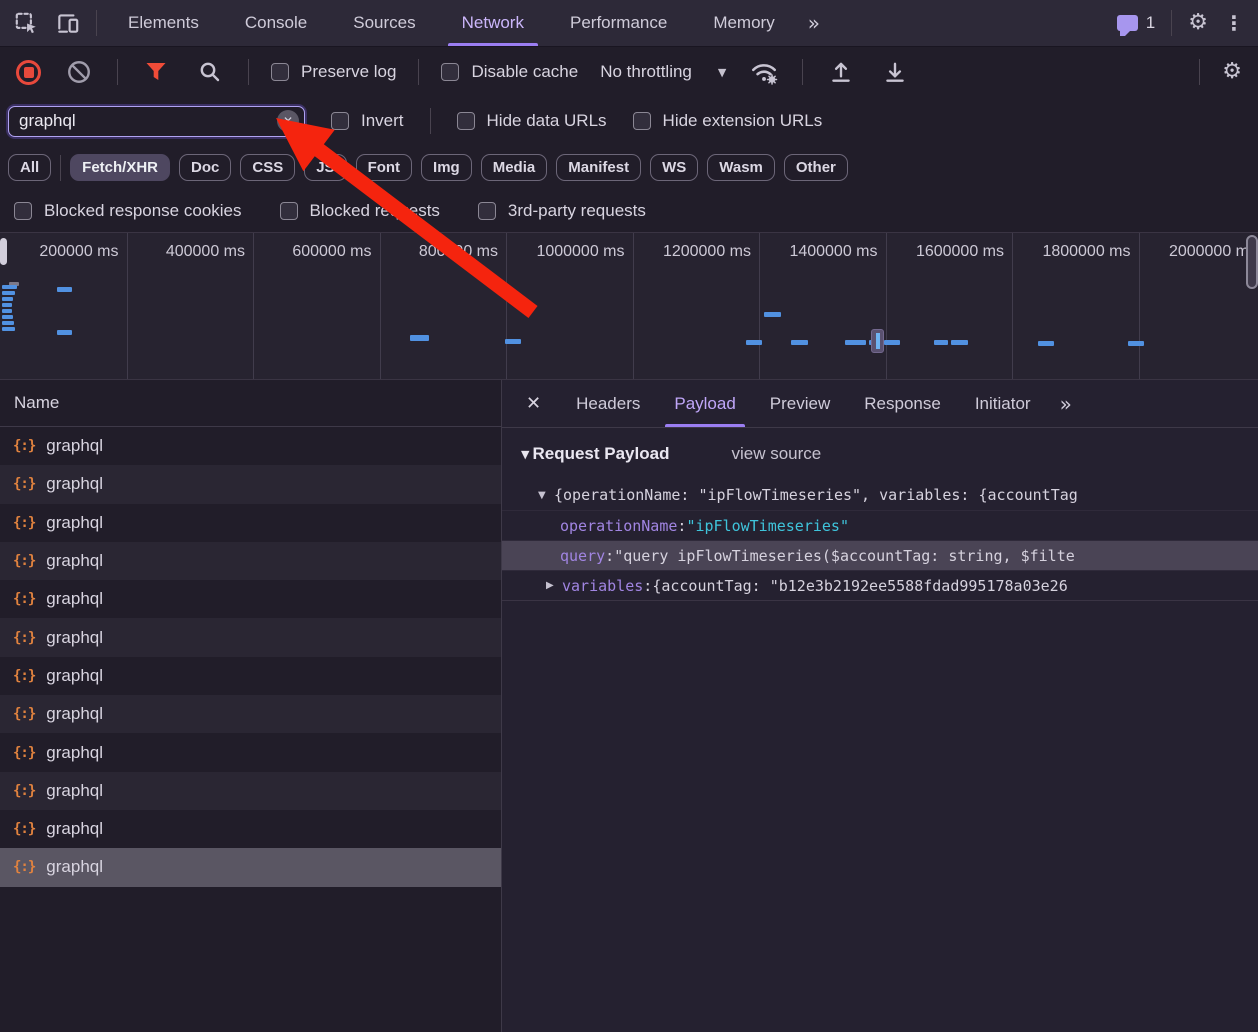 The image size is (1258, 1032). Describe the element at coordinates (814, 23) in the screenshot. I see `more-tabs-icon: »` at that location.